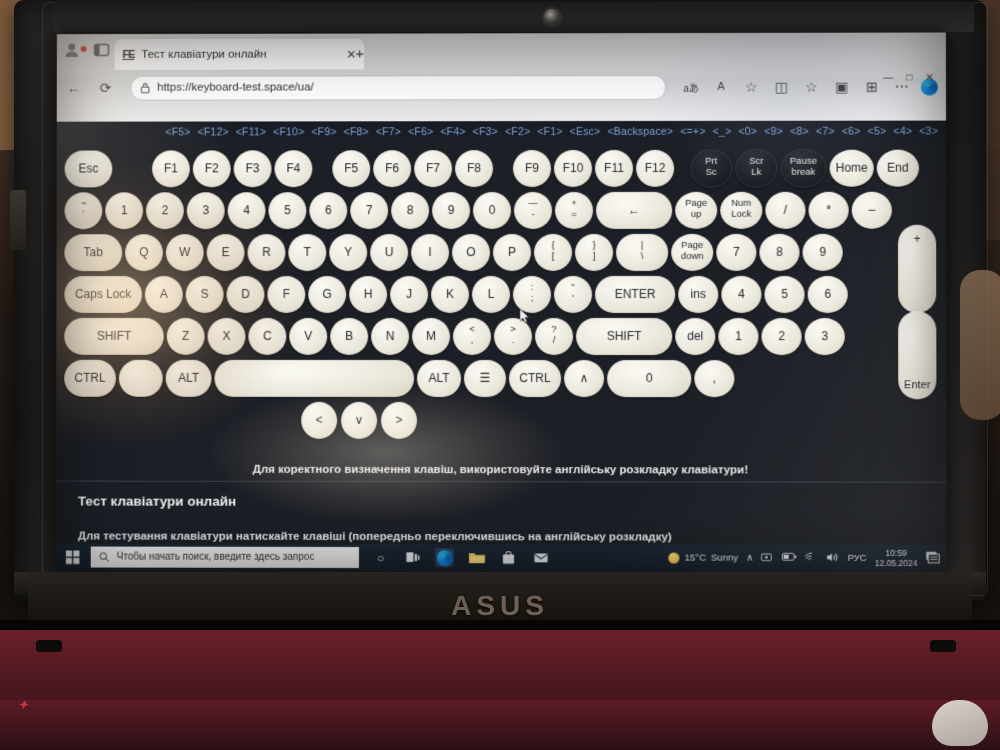  What do you see at coordinates (433, 168) in the screenshot?
I see `key-f7: F7` at bounding box center [433, 168].